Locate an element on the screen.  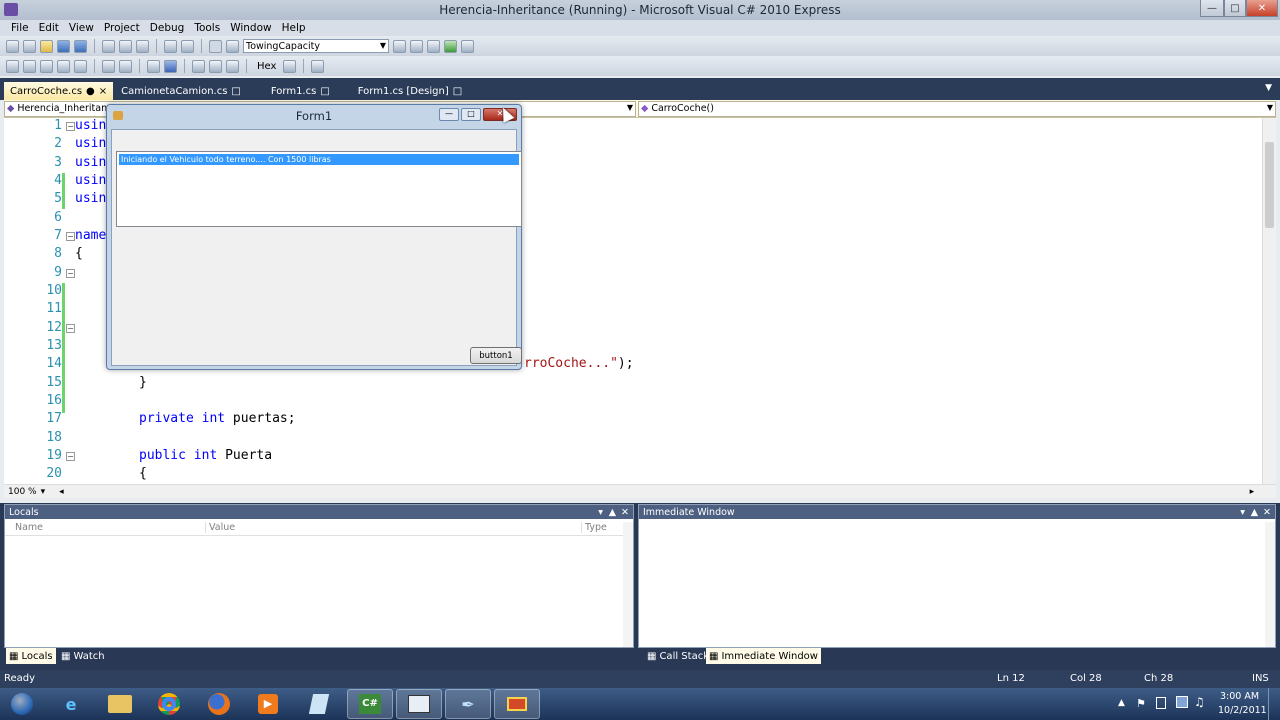
immediate-panel: Immediate Window ▾ ▲ ✕ is located at coordinates (957, 576).